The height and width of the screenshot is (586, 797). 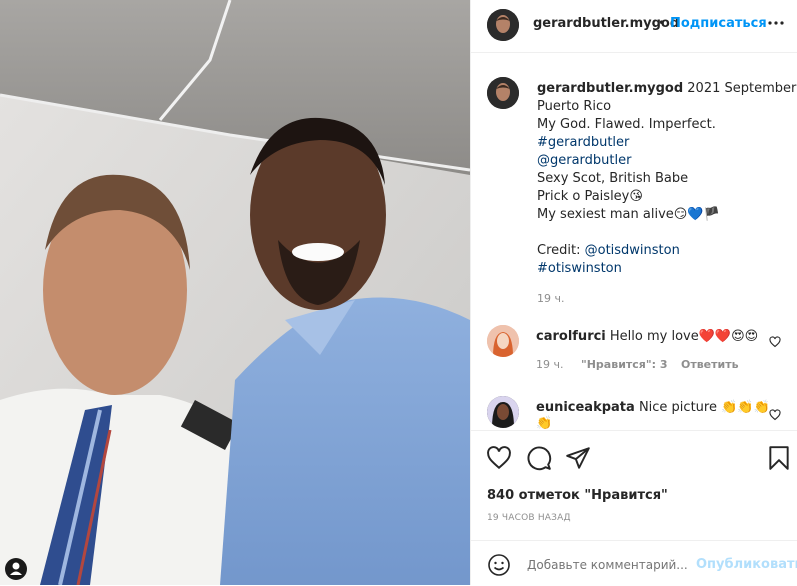 I want to click on post-time-ago: 19 ЧАСОВ НАЗАД, so click(x=529, y=518).